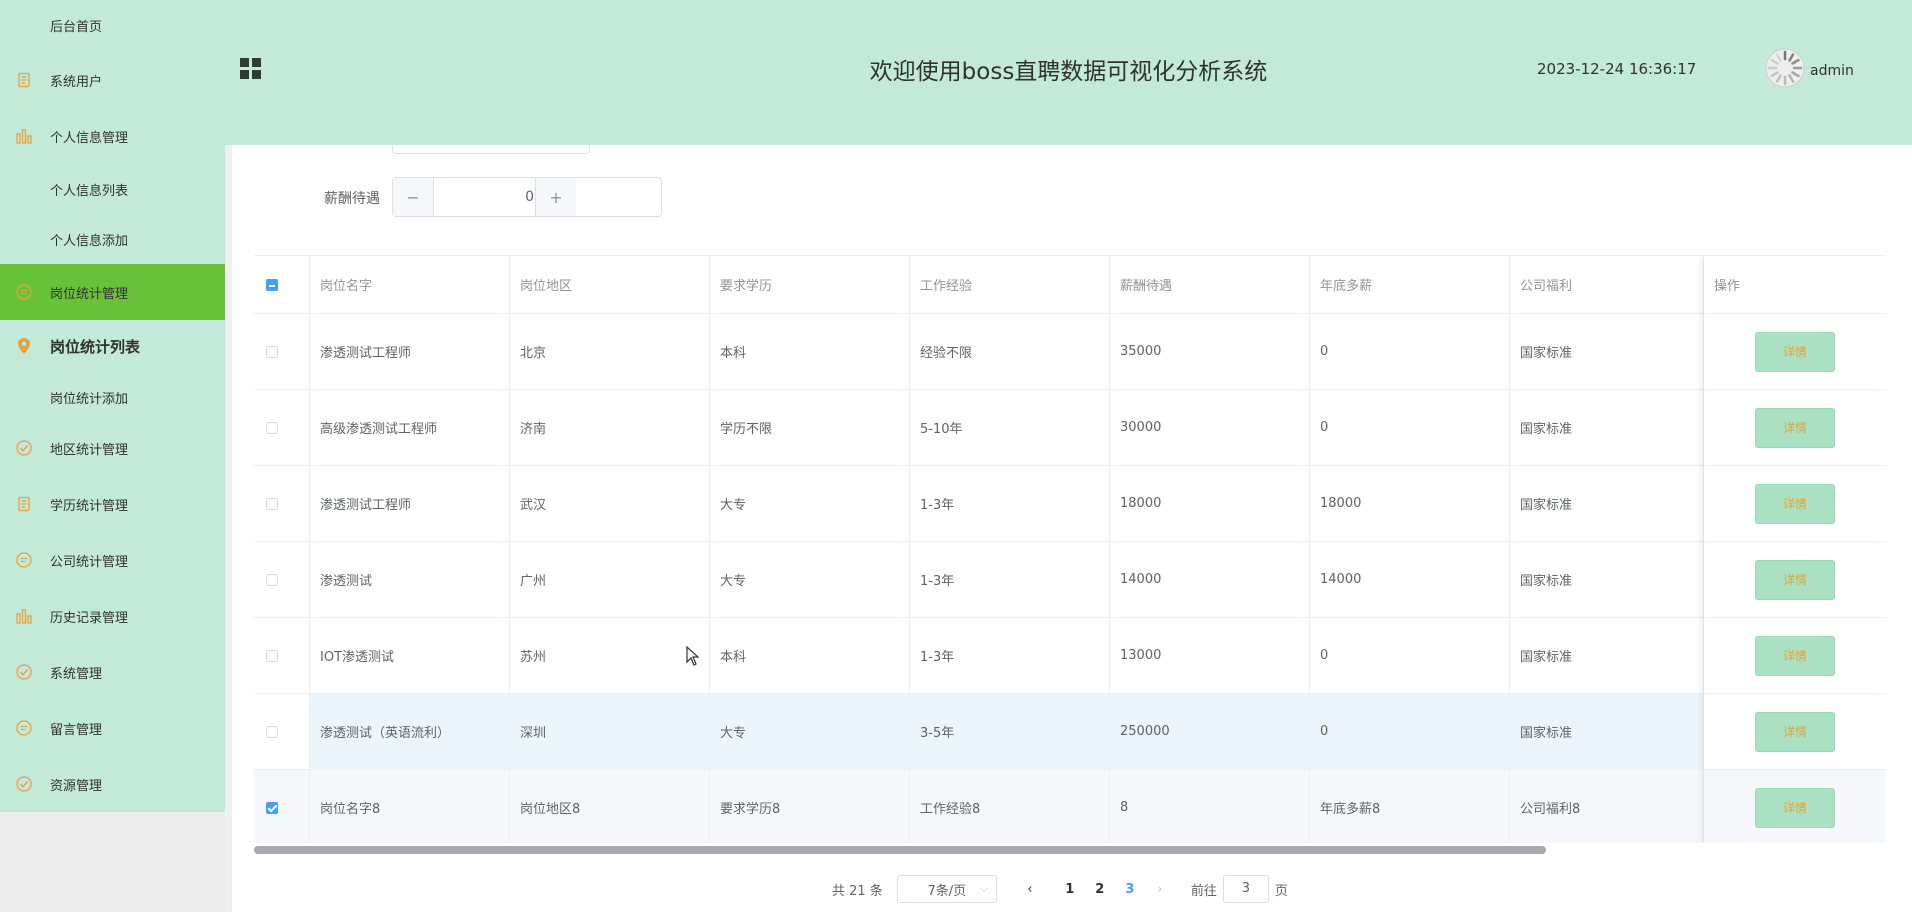 This screenshot has width=1912, height=912. What do you see at coordinates (112, 292) in the screenshot?
I see `sidebar-item-job-stats: 岗位统计管理` at bounding box center [112, 292].